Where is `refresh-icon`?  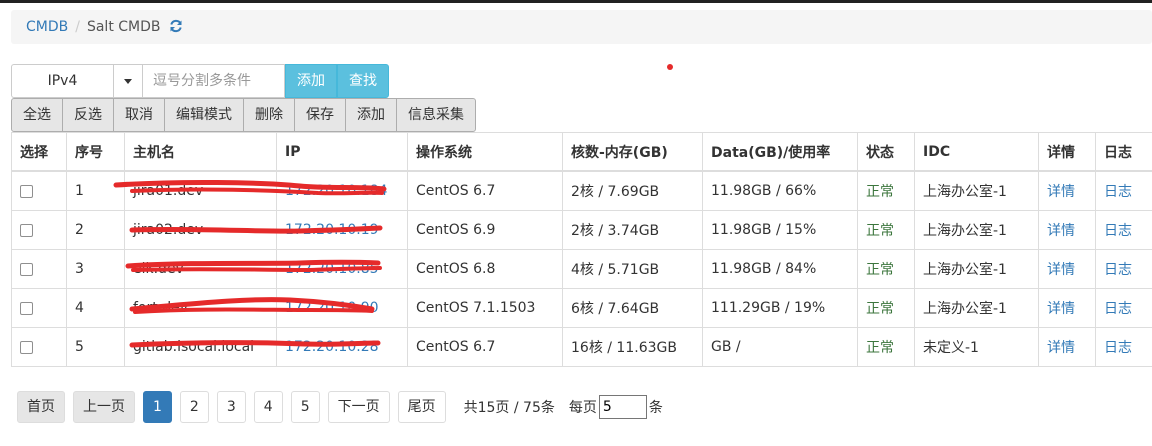
refresh-icon is located at coordinates (176, 28).